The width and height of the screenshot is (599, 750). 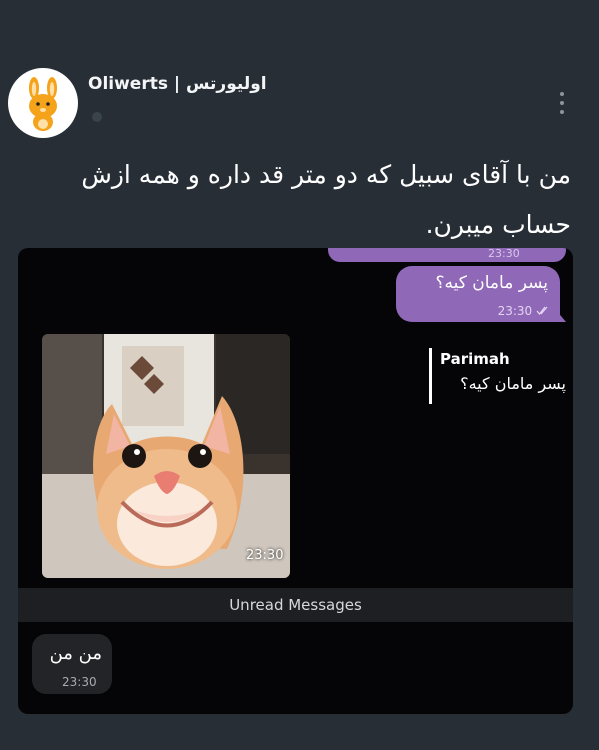 I want to click on reply-preview: Parimah پسر مامان کیه؟, so click(x=497, y=376).